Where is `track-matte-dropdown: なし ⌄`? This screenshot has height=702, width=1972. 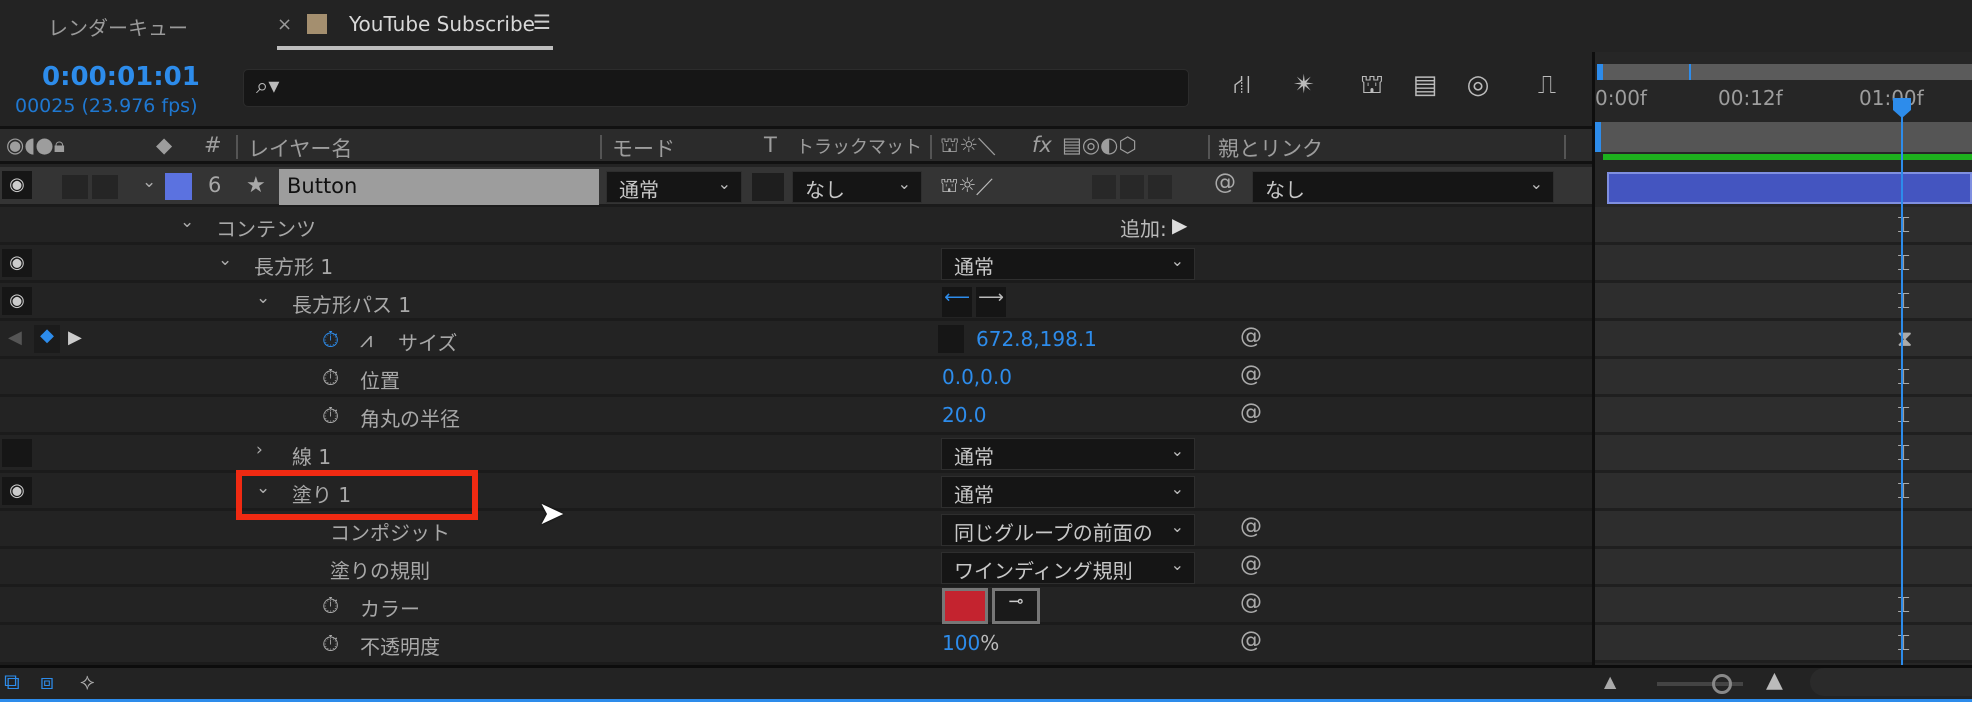 track-matte-dropdown: なし ⌄ is located at coordinates (857, 187).